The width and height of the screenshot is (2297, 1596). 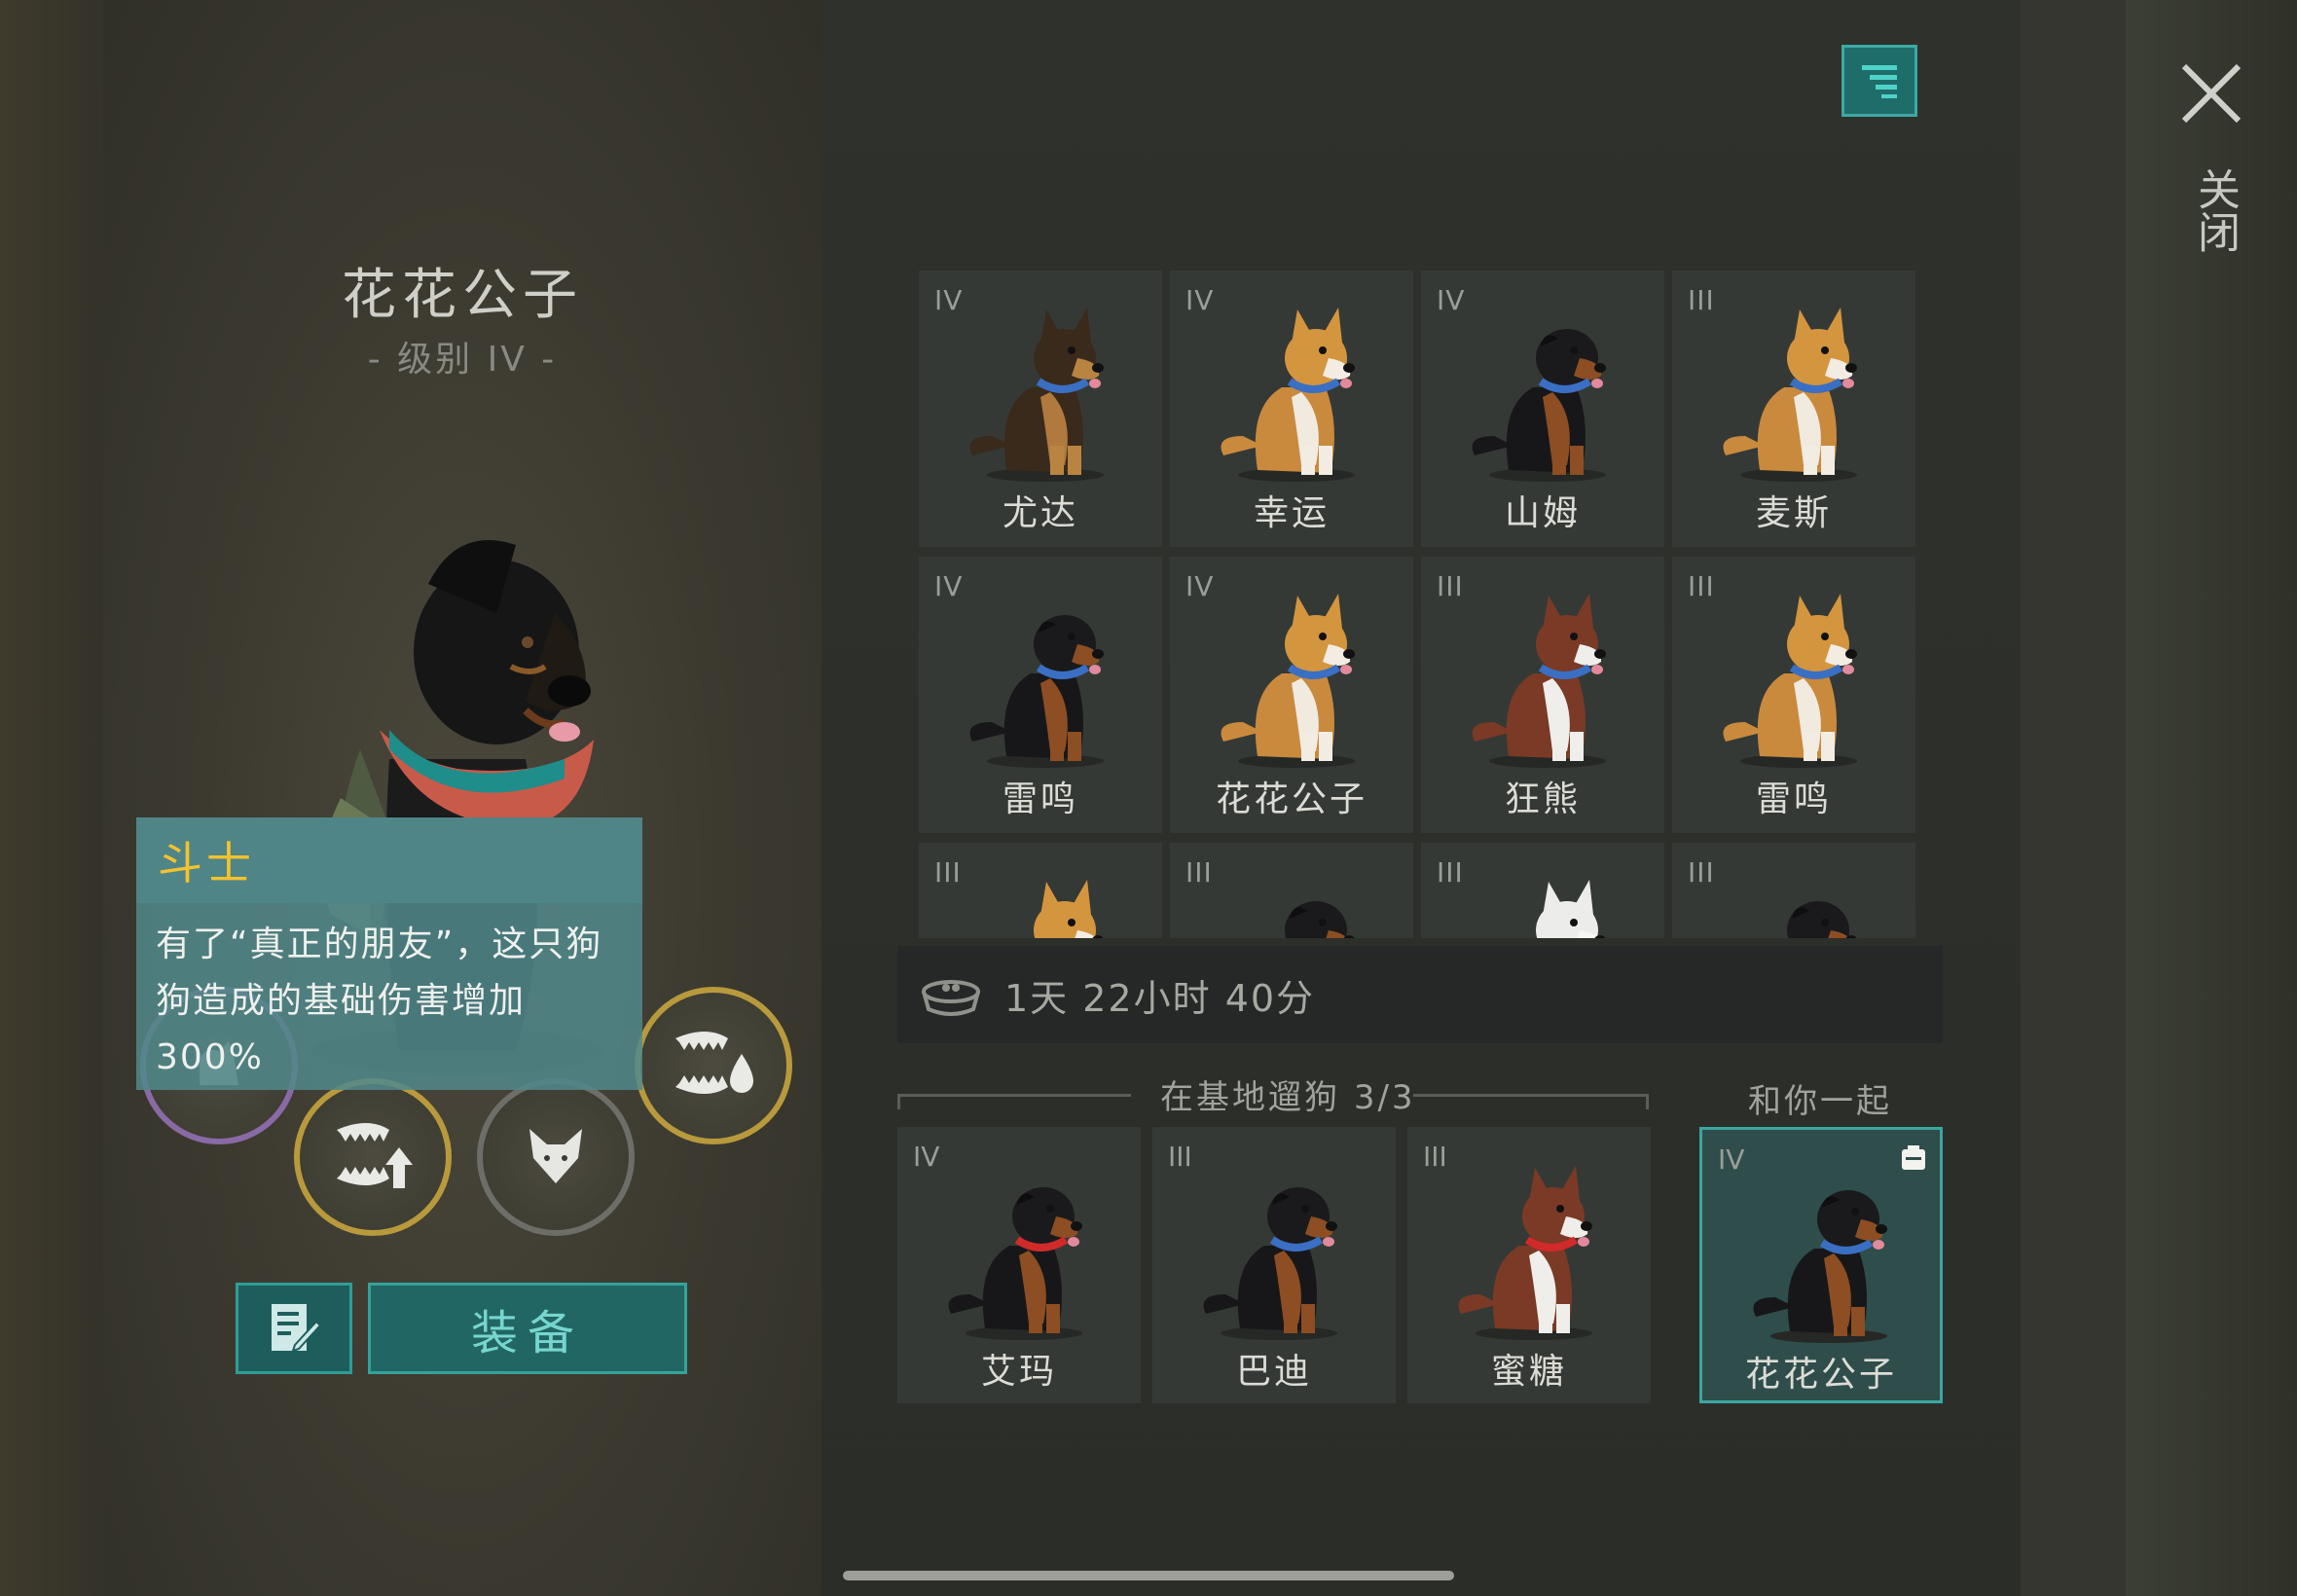 I want to click on home-indicator, so click(x=1148, y=1575).